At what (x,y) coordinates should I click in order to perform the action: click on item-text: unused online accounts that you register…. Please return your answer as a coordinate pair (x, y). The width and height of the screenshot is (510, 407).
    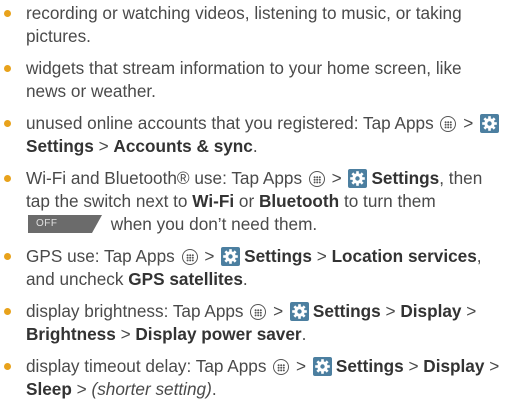
    Looking at the image, I should click on (230, 123).